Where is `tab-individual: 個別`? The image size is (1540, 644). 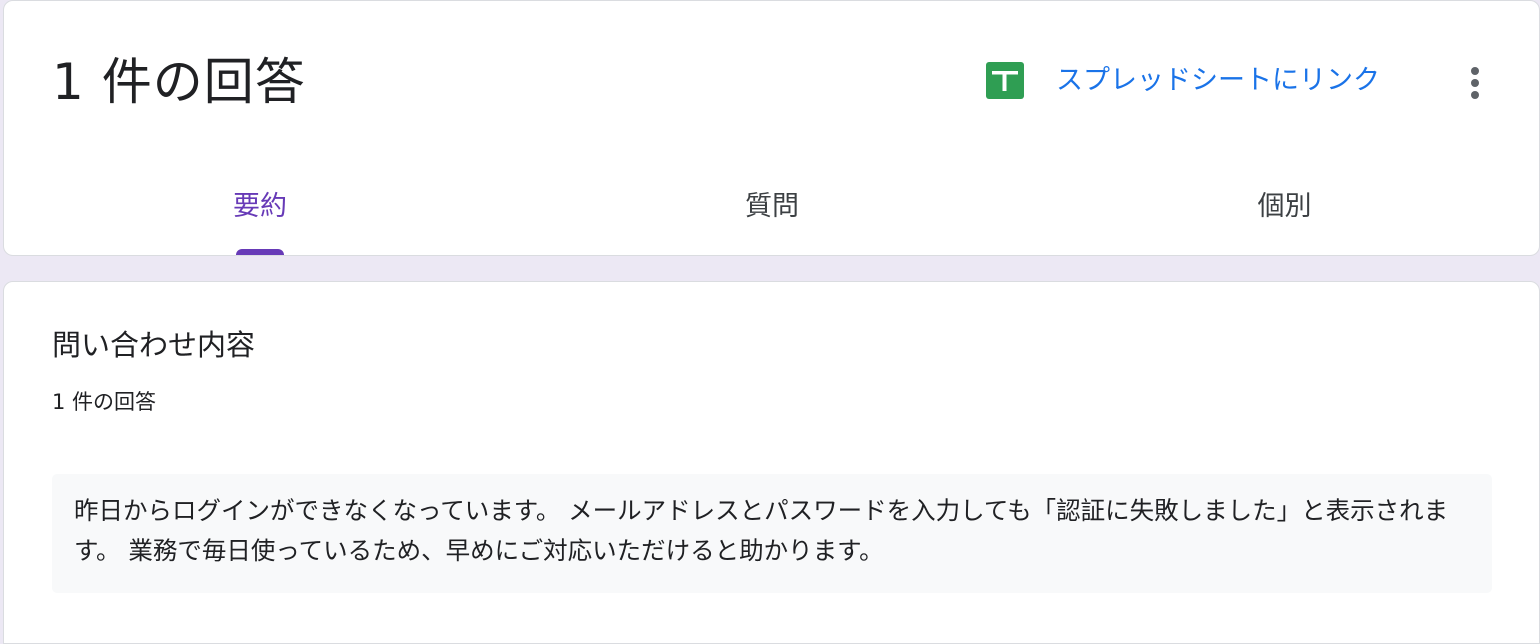
tab-individual: 個別 is located at coordinates (1283, 217).